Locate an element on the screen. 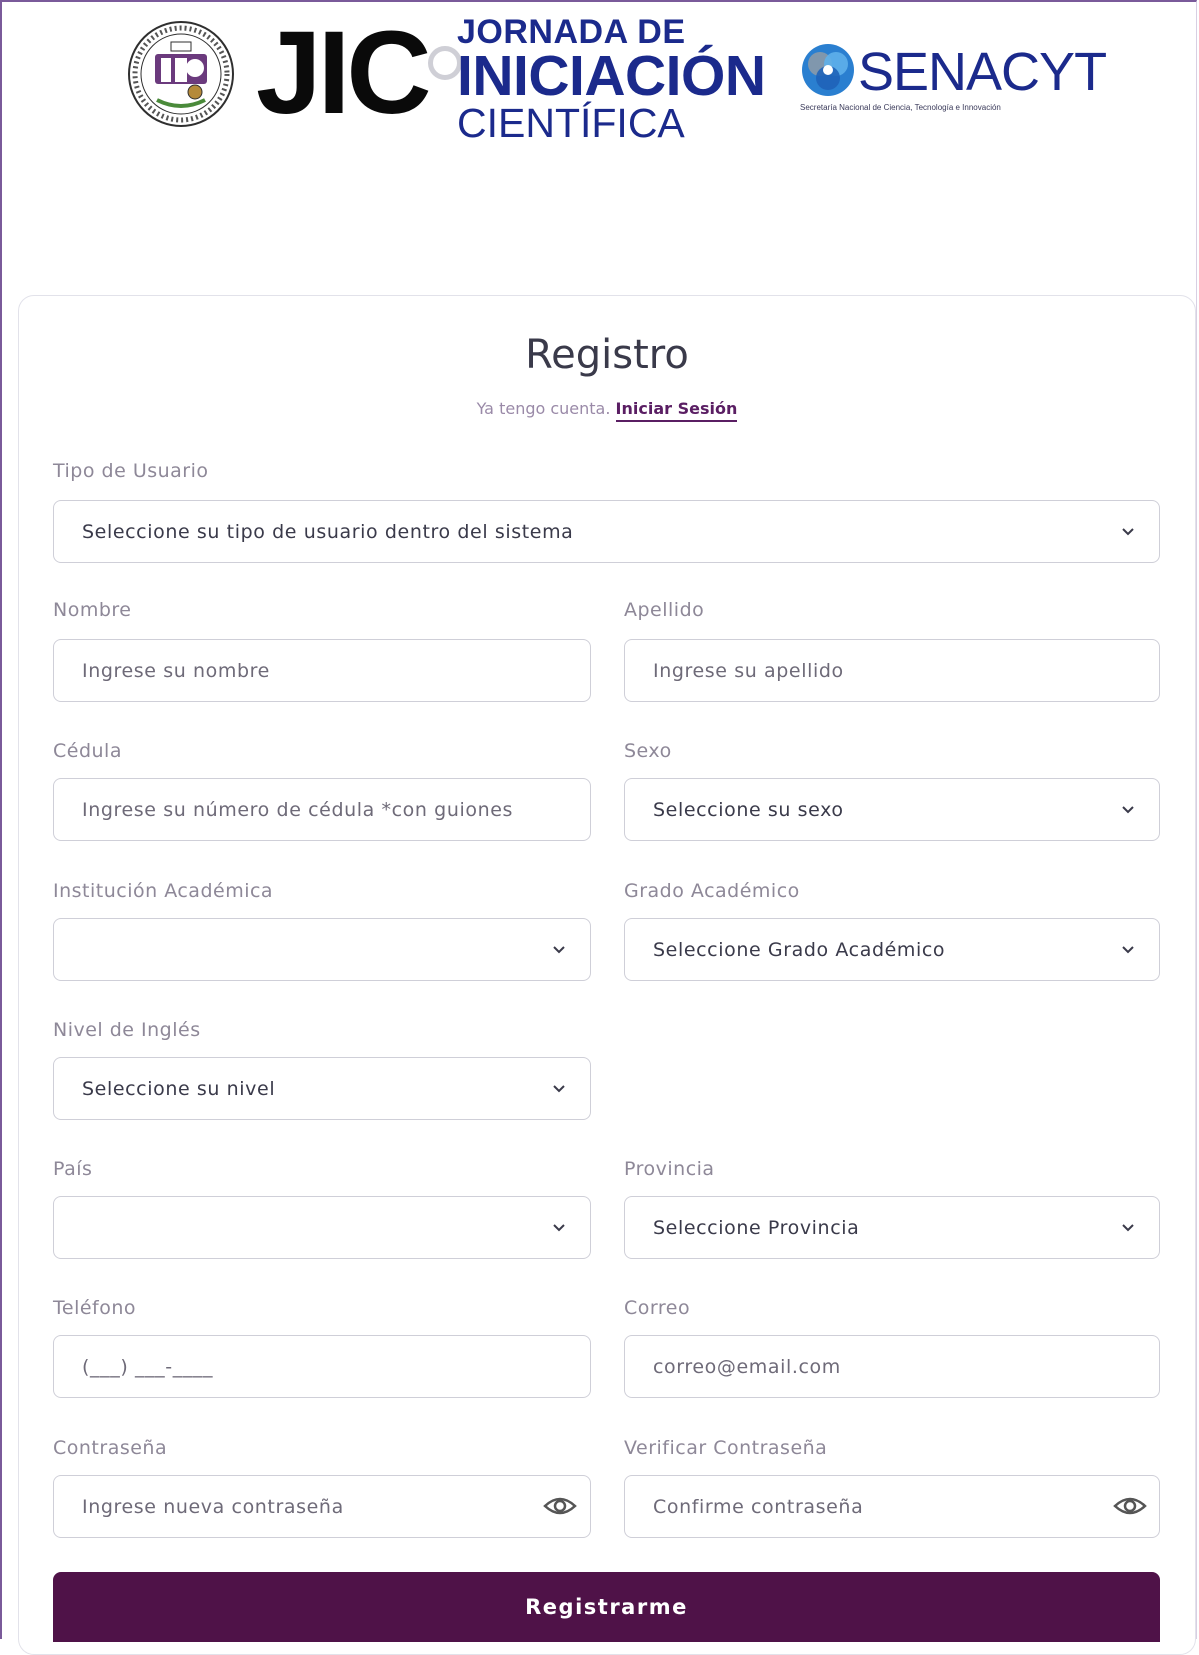 This screenshot has height=1655, width=1199. senacyt-logo-icon is located at coordinates (828, 70).